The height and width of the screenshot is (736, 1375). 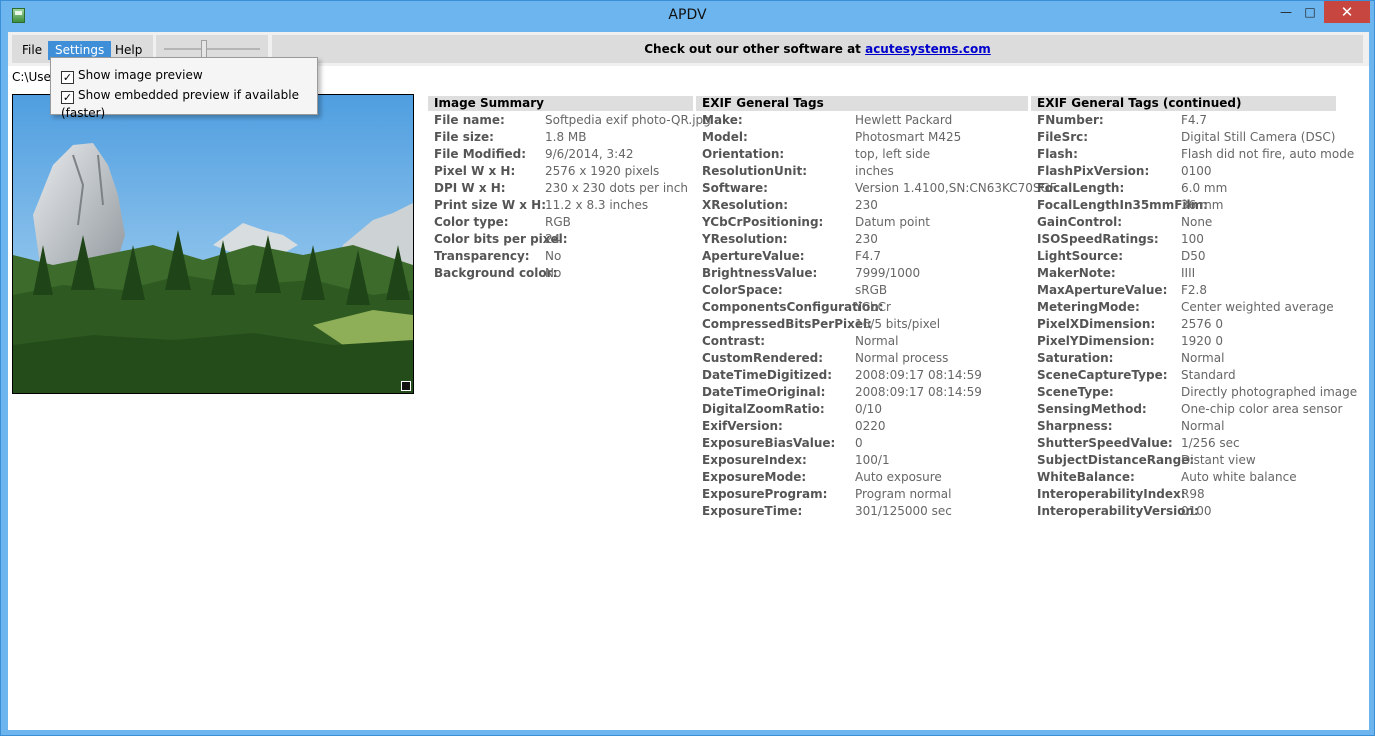 I want to click on property-row: ExposureIndex: 100/1, so click(x=862, y=460).